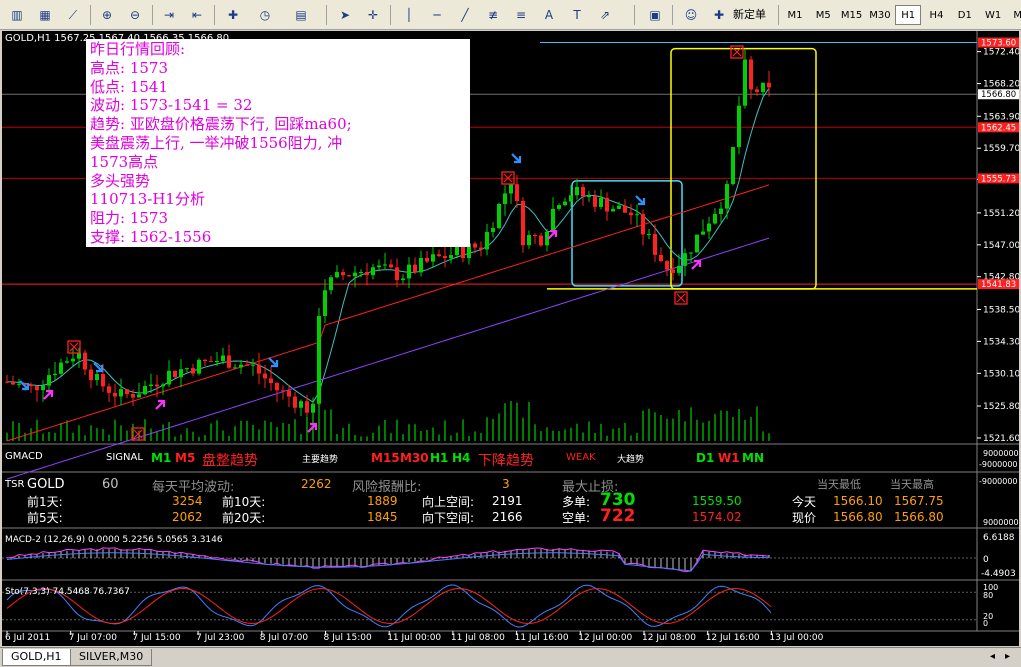 The height and width of the screenshot is (667, 1021). I want to click on gmacd-m30: M30, so click(414, 458).